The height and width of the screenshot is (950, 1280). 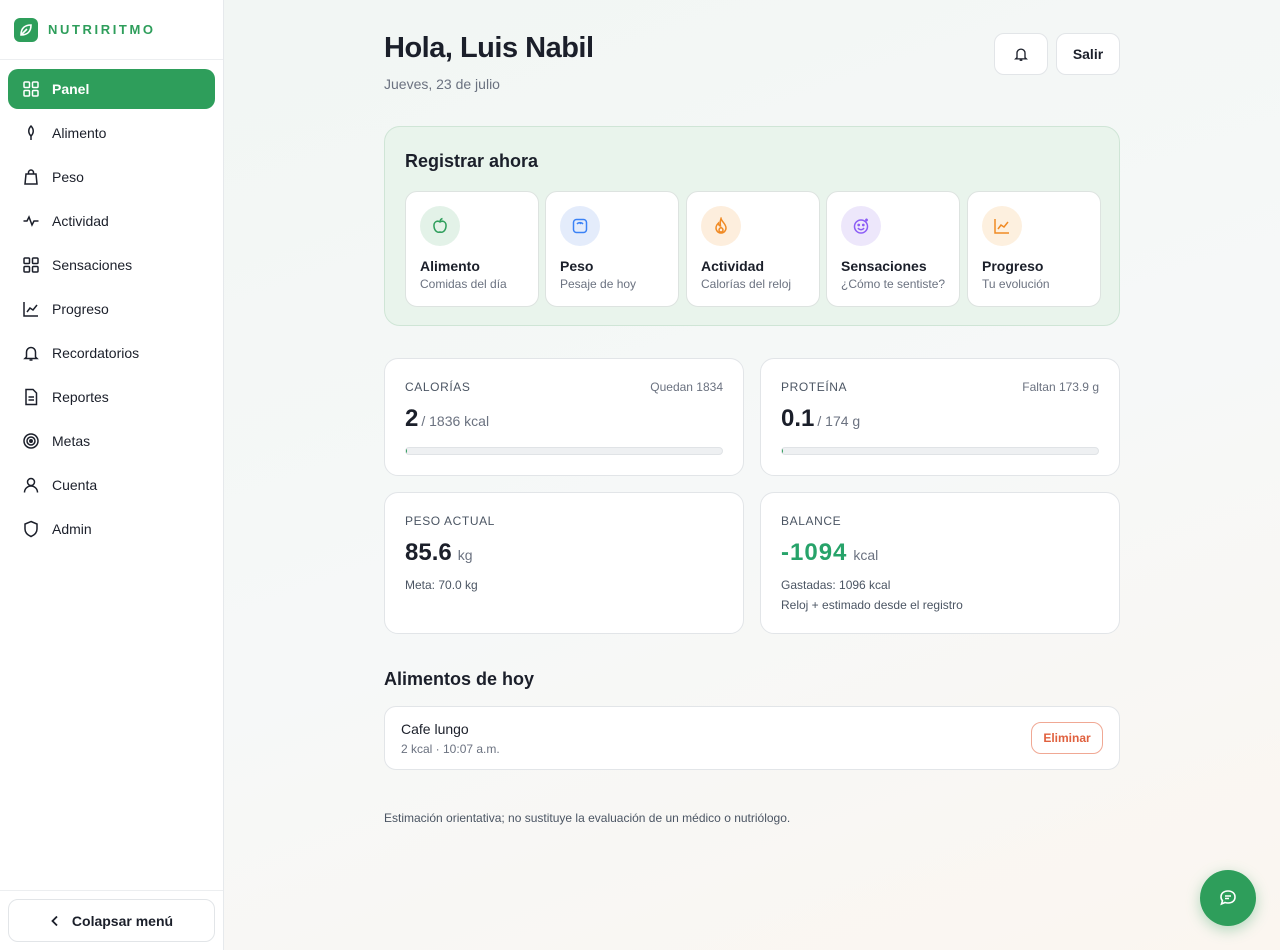 I want to click on sidebar-item-label: Recordatorios, so click(x=96, y=353).